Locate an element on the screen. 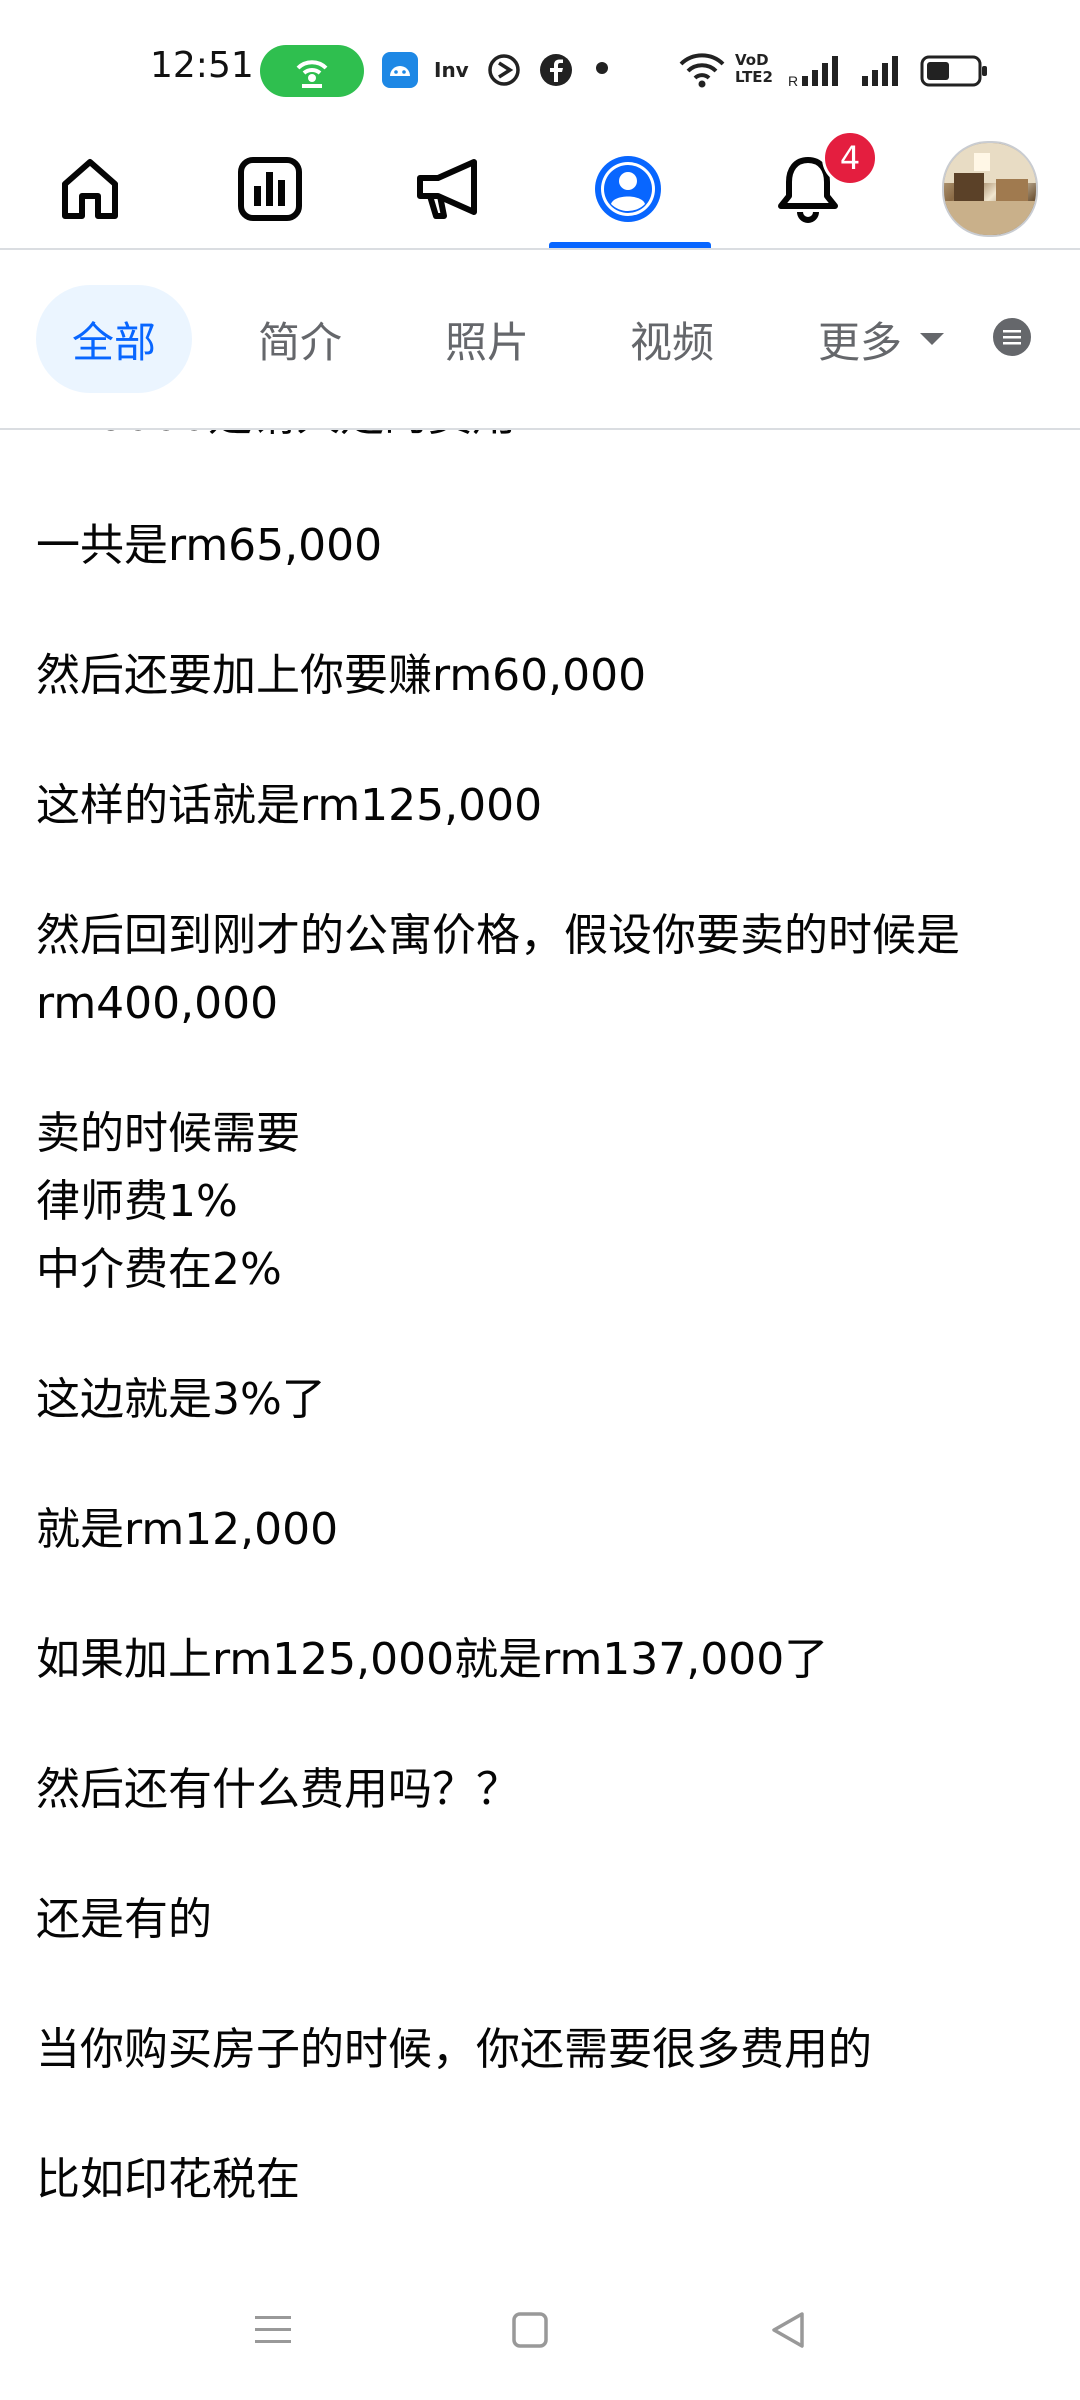 The image size is (1080, 2400). nav-dashboard is located at coordinates (270, 189).